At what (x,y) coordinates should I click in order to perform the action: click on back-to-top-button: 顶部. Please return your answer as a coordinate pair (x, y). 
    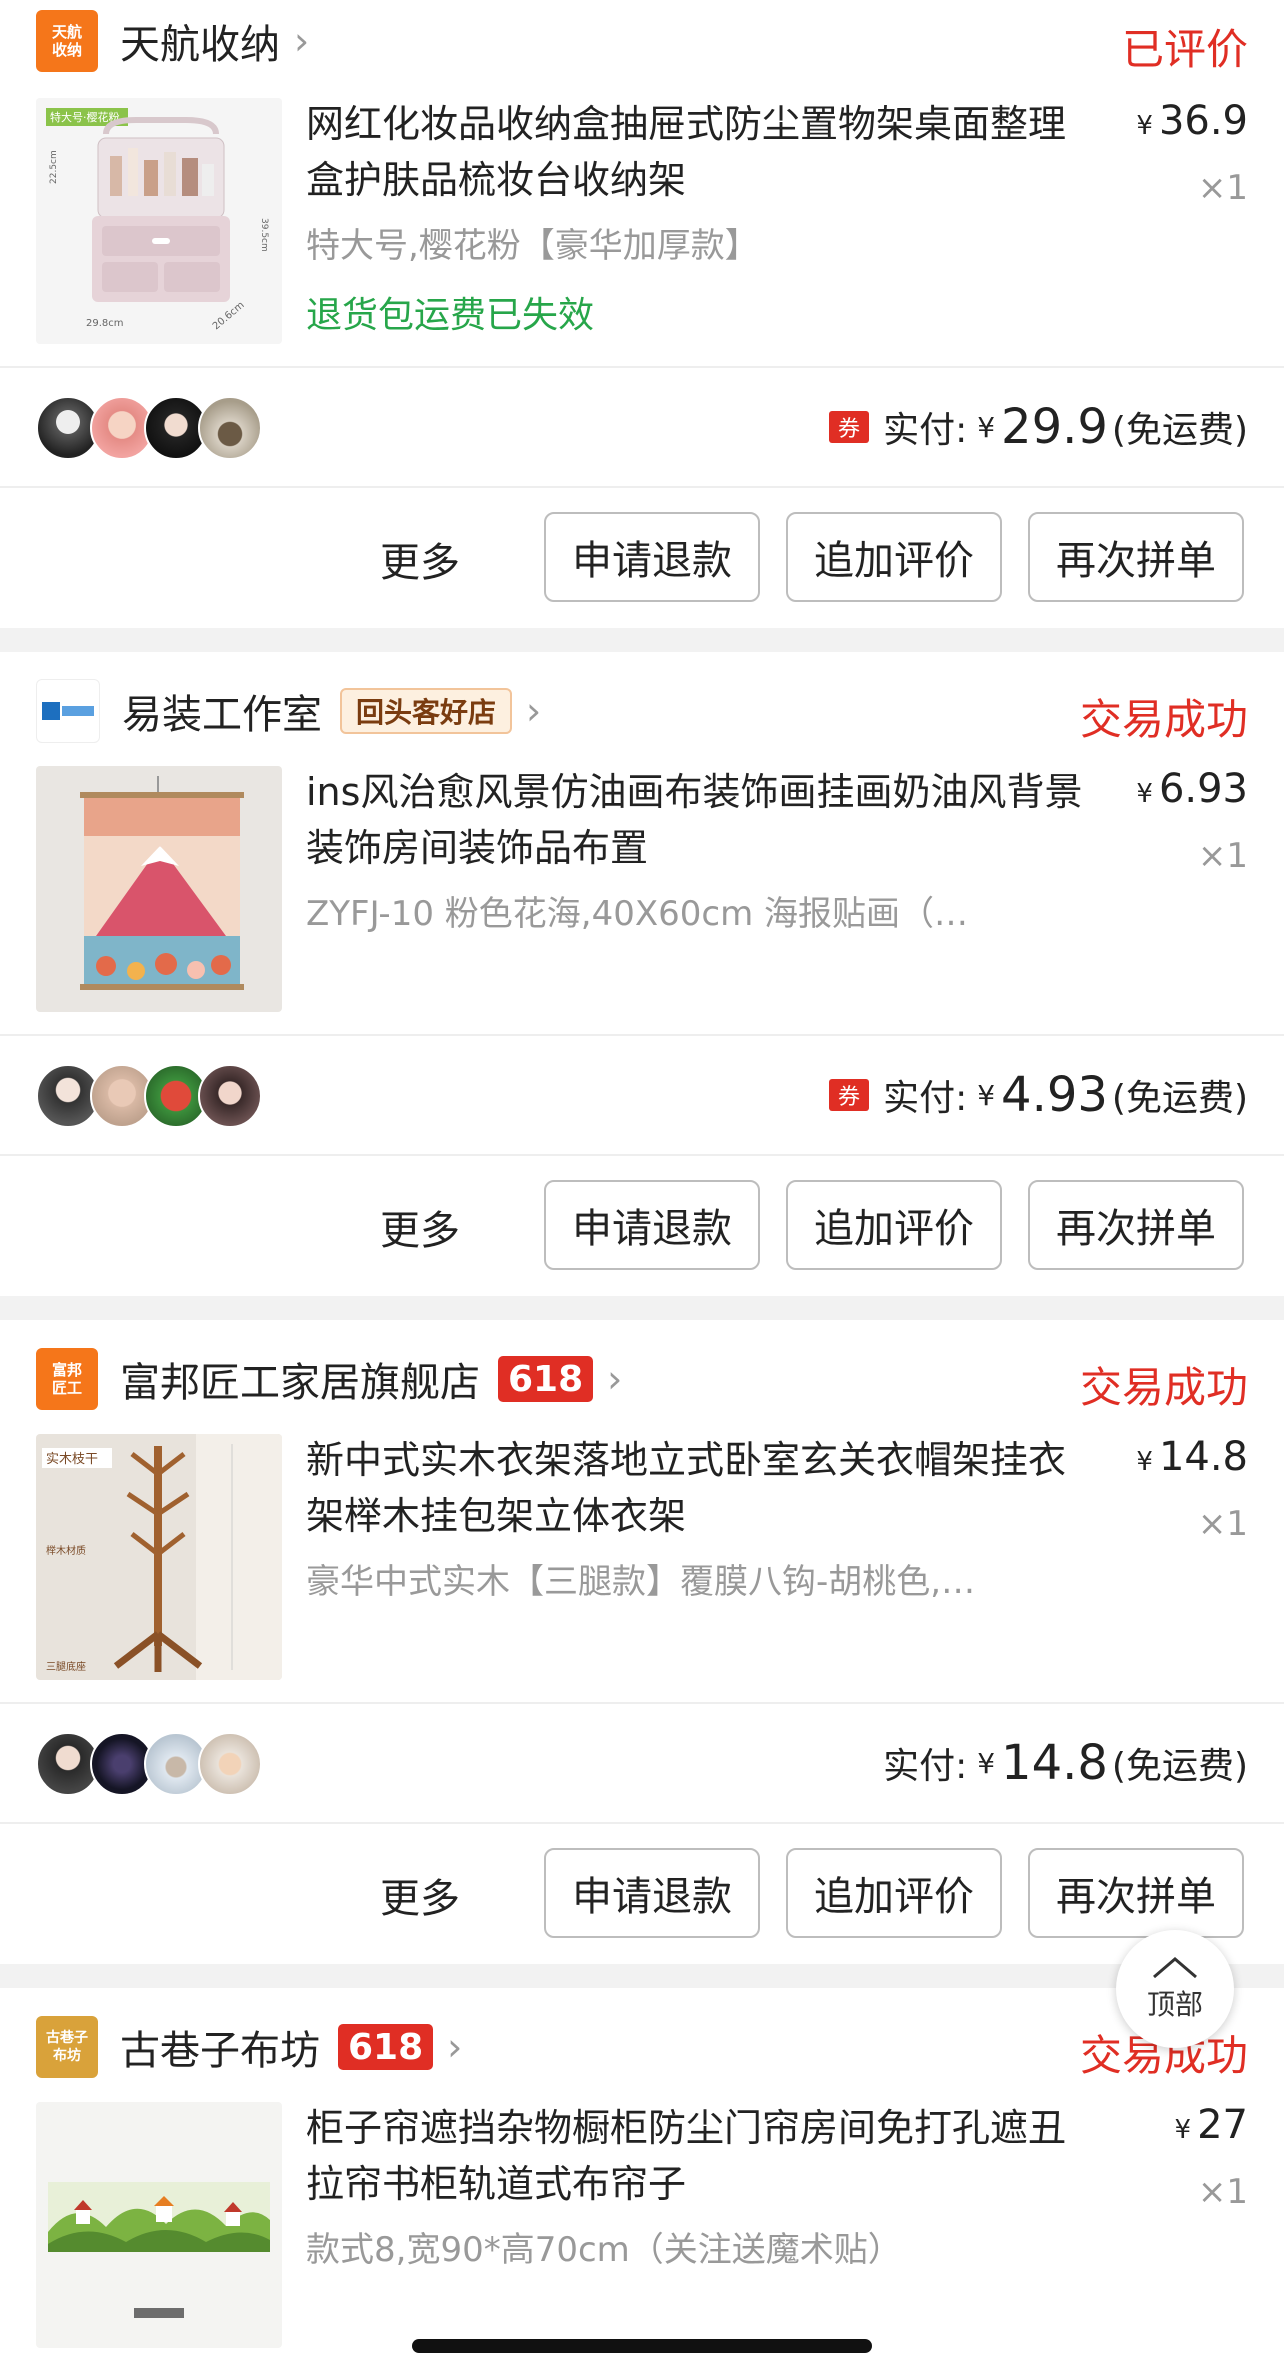
    Looking at the image, I should click on (1175, 1989).